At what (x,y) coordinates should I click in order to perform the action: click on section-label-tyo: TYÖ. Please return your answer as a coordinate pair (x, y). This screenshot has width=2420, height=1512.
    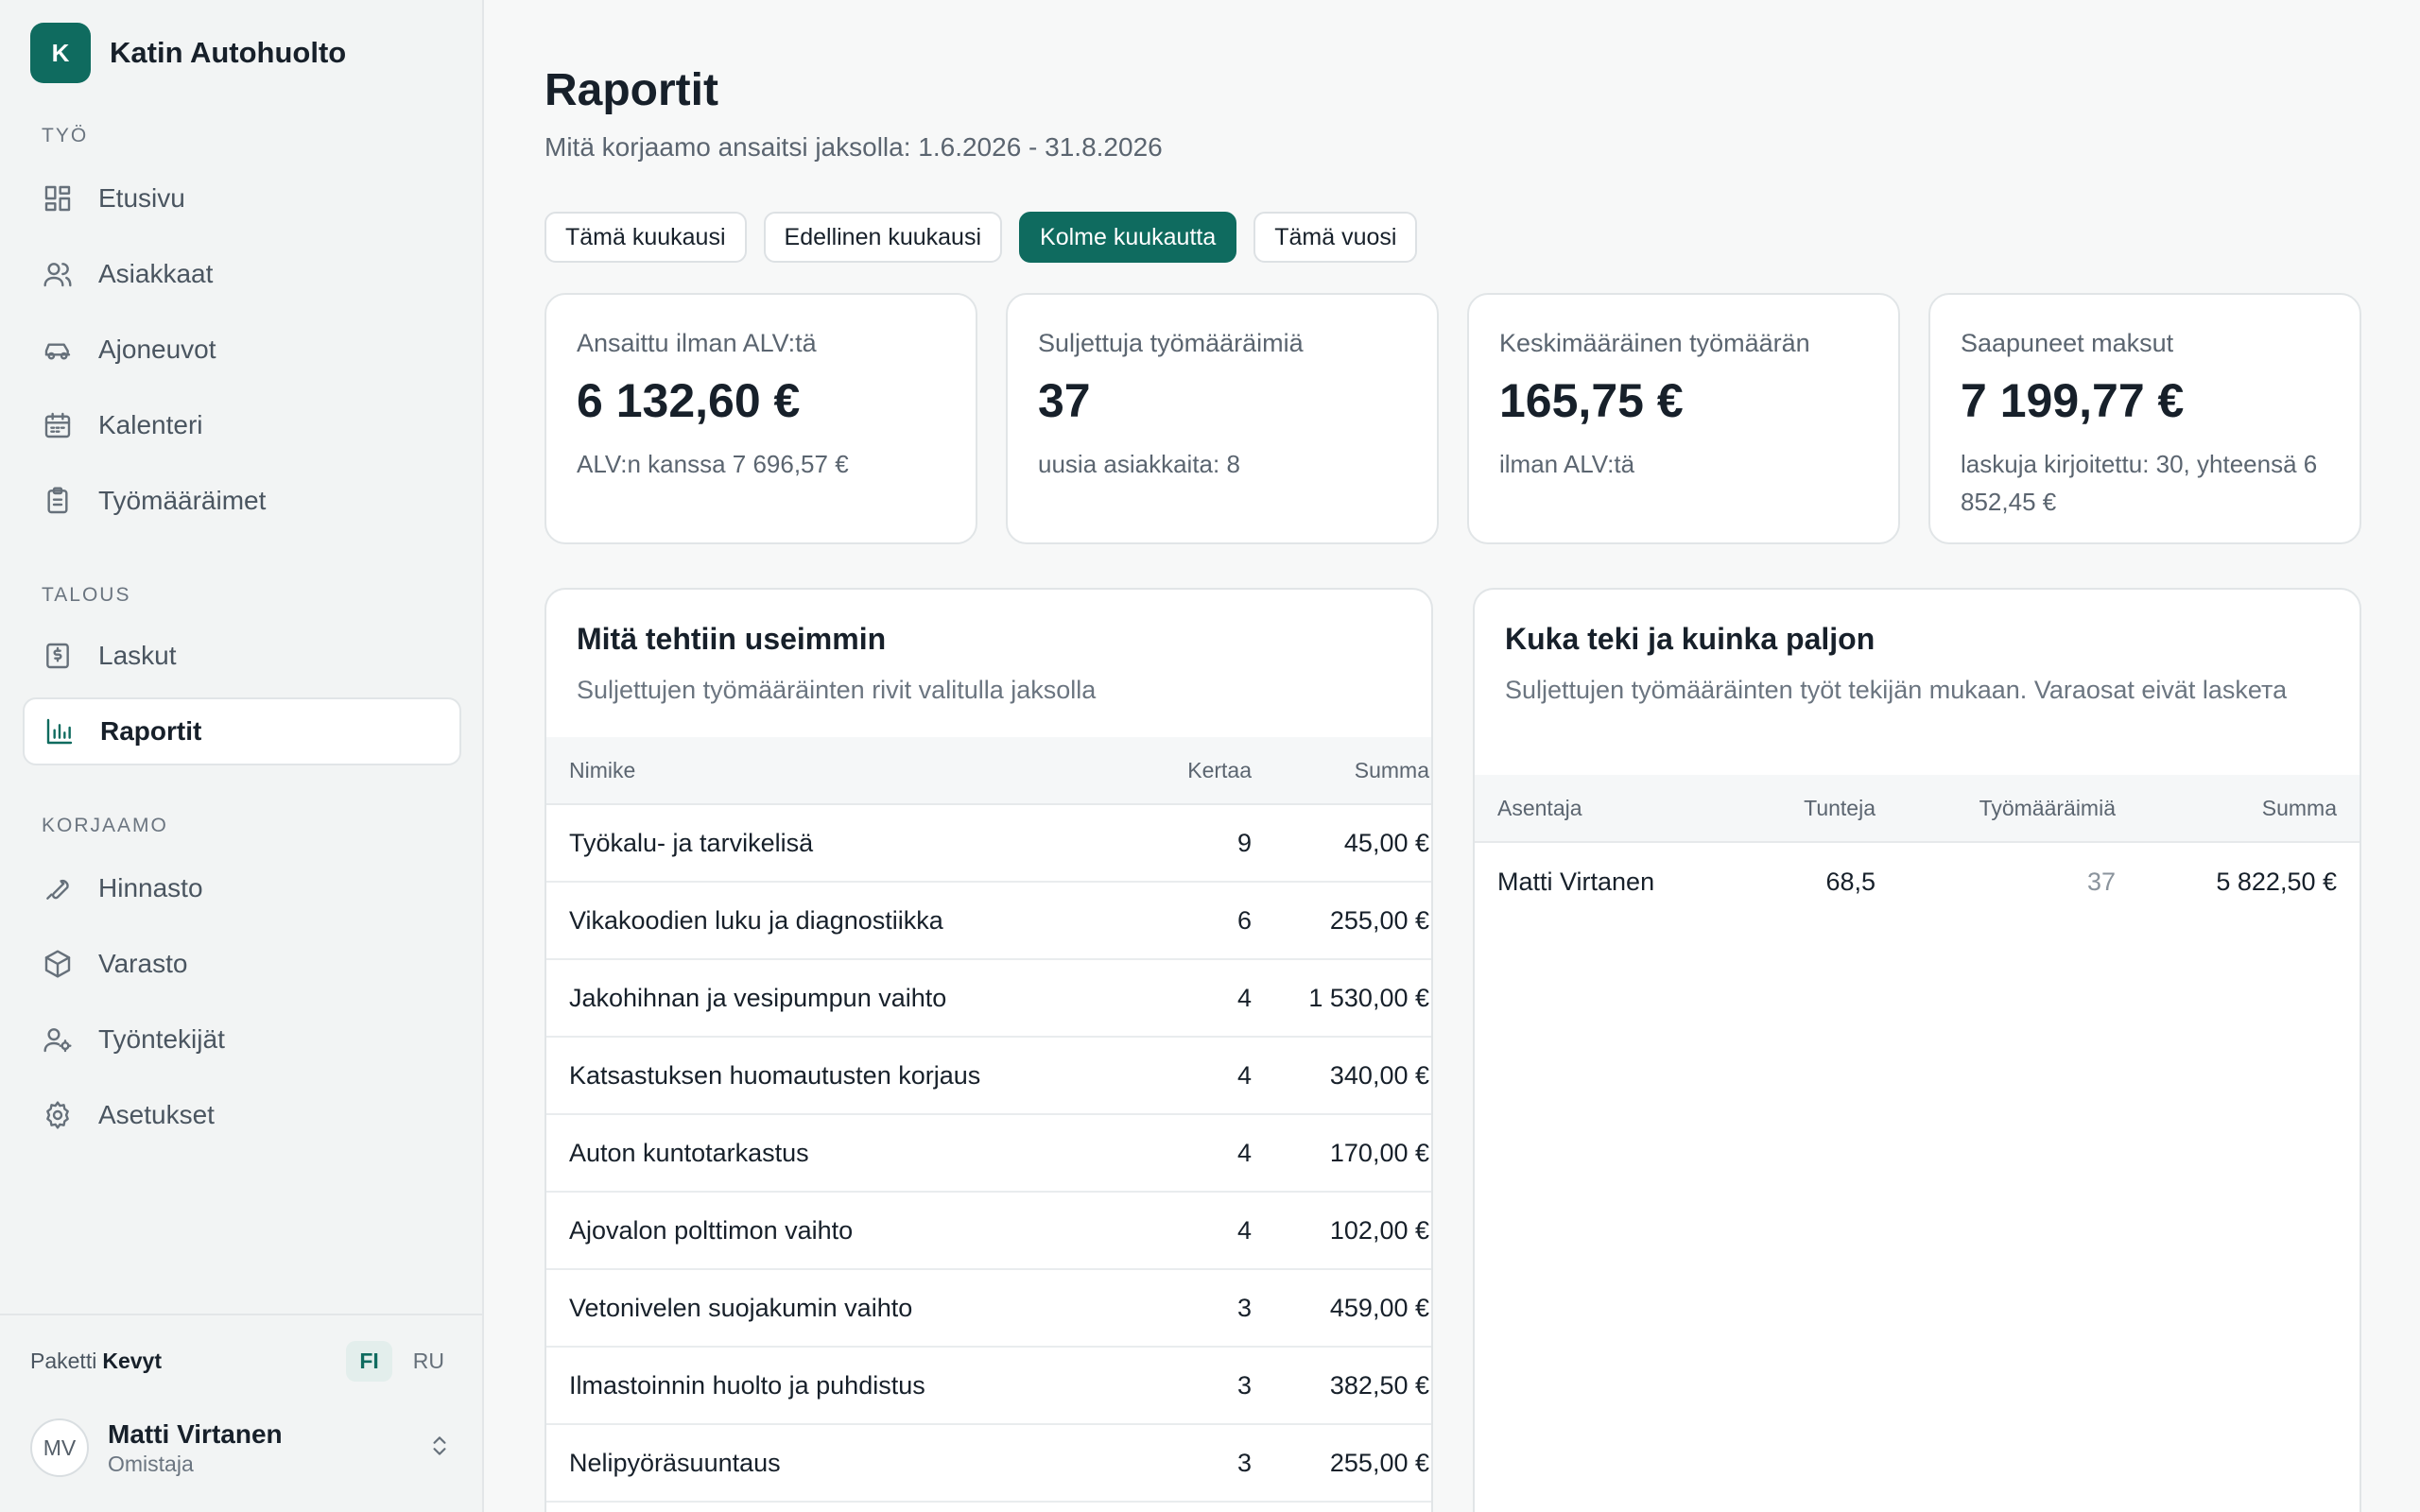
    Looking at the image, I should click on (65, 135).